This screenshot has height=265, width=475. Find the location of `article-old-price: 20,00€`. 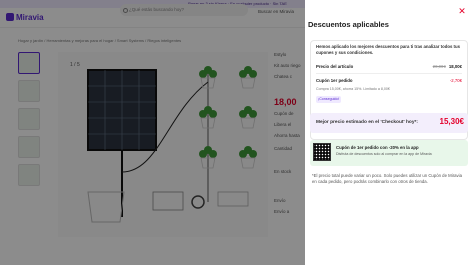

article-old-price: 20,00€ is located at coordinates (439, 66).